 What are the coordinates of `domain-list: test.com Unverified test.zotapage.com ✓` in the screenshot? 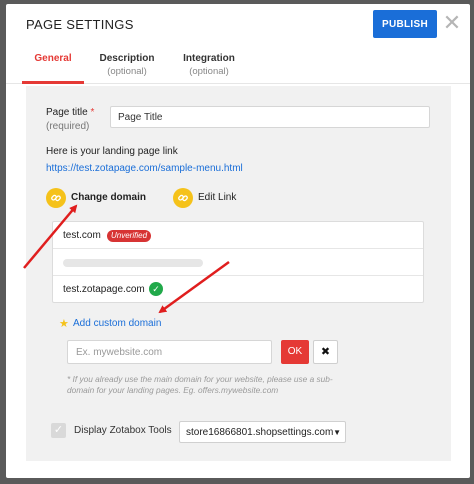 It's located at (238, 262).